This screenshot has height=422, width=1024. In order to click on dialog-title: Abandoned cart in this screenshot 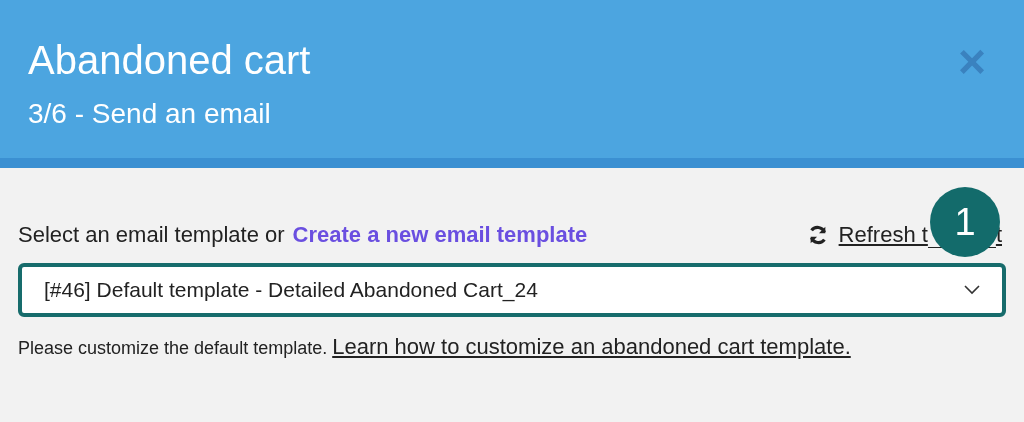, I will do `click(169, 60)`.